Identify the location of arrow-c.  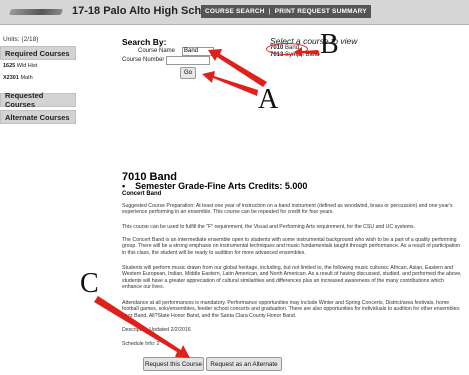
(142, 327).